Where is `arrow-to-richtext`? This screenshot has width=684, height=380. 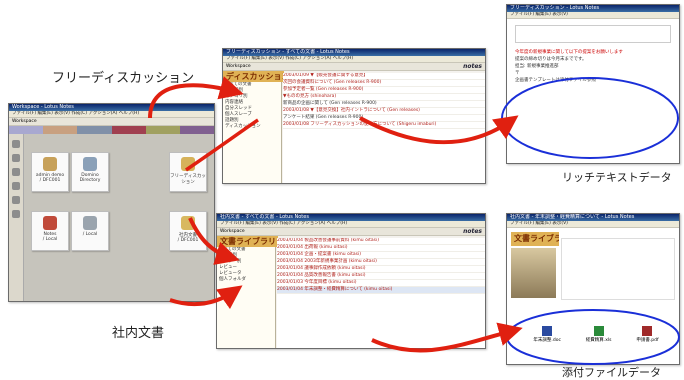 arrow-to-richtext is located at coordinates (439, 130).